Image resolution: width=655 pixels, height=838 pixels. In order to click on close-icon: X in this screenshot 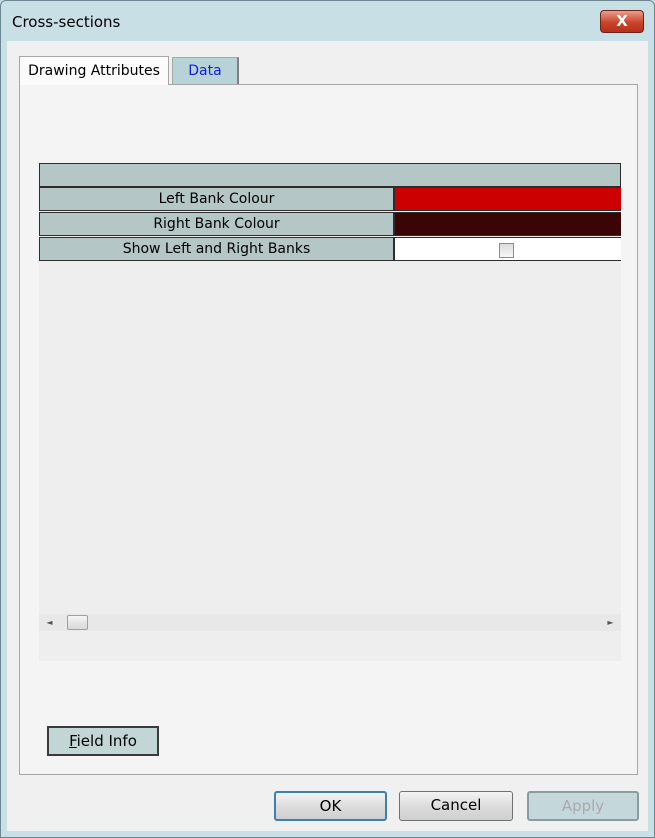, I will do `click(622, 21)`.